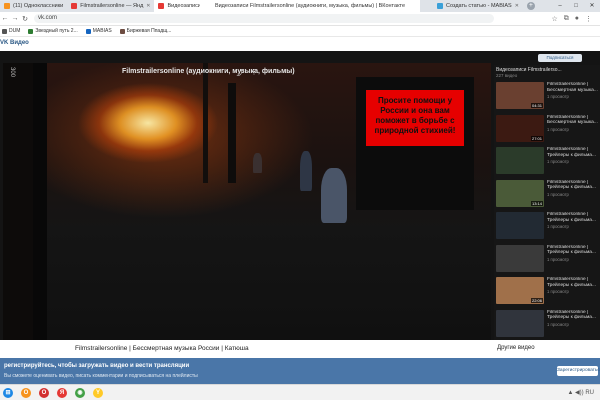 This screenshot has height=400, width=600. Describe the element at coordinates (536, 138) in the screenshot. I see `duration-badge: 27:01` at that location.